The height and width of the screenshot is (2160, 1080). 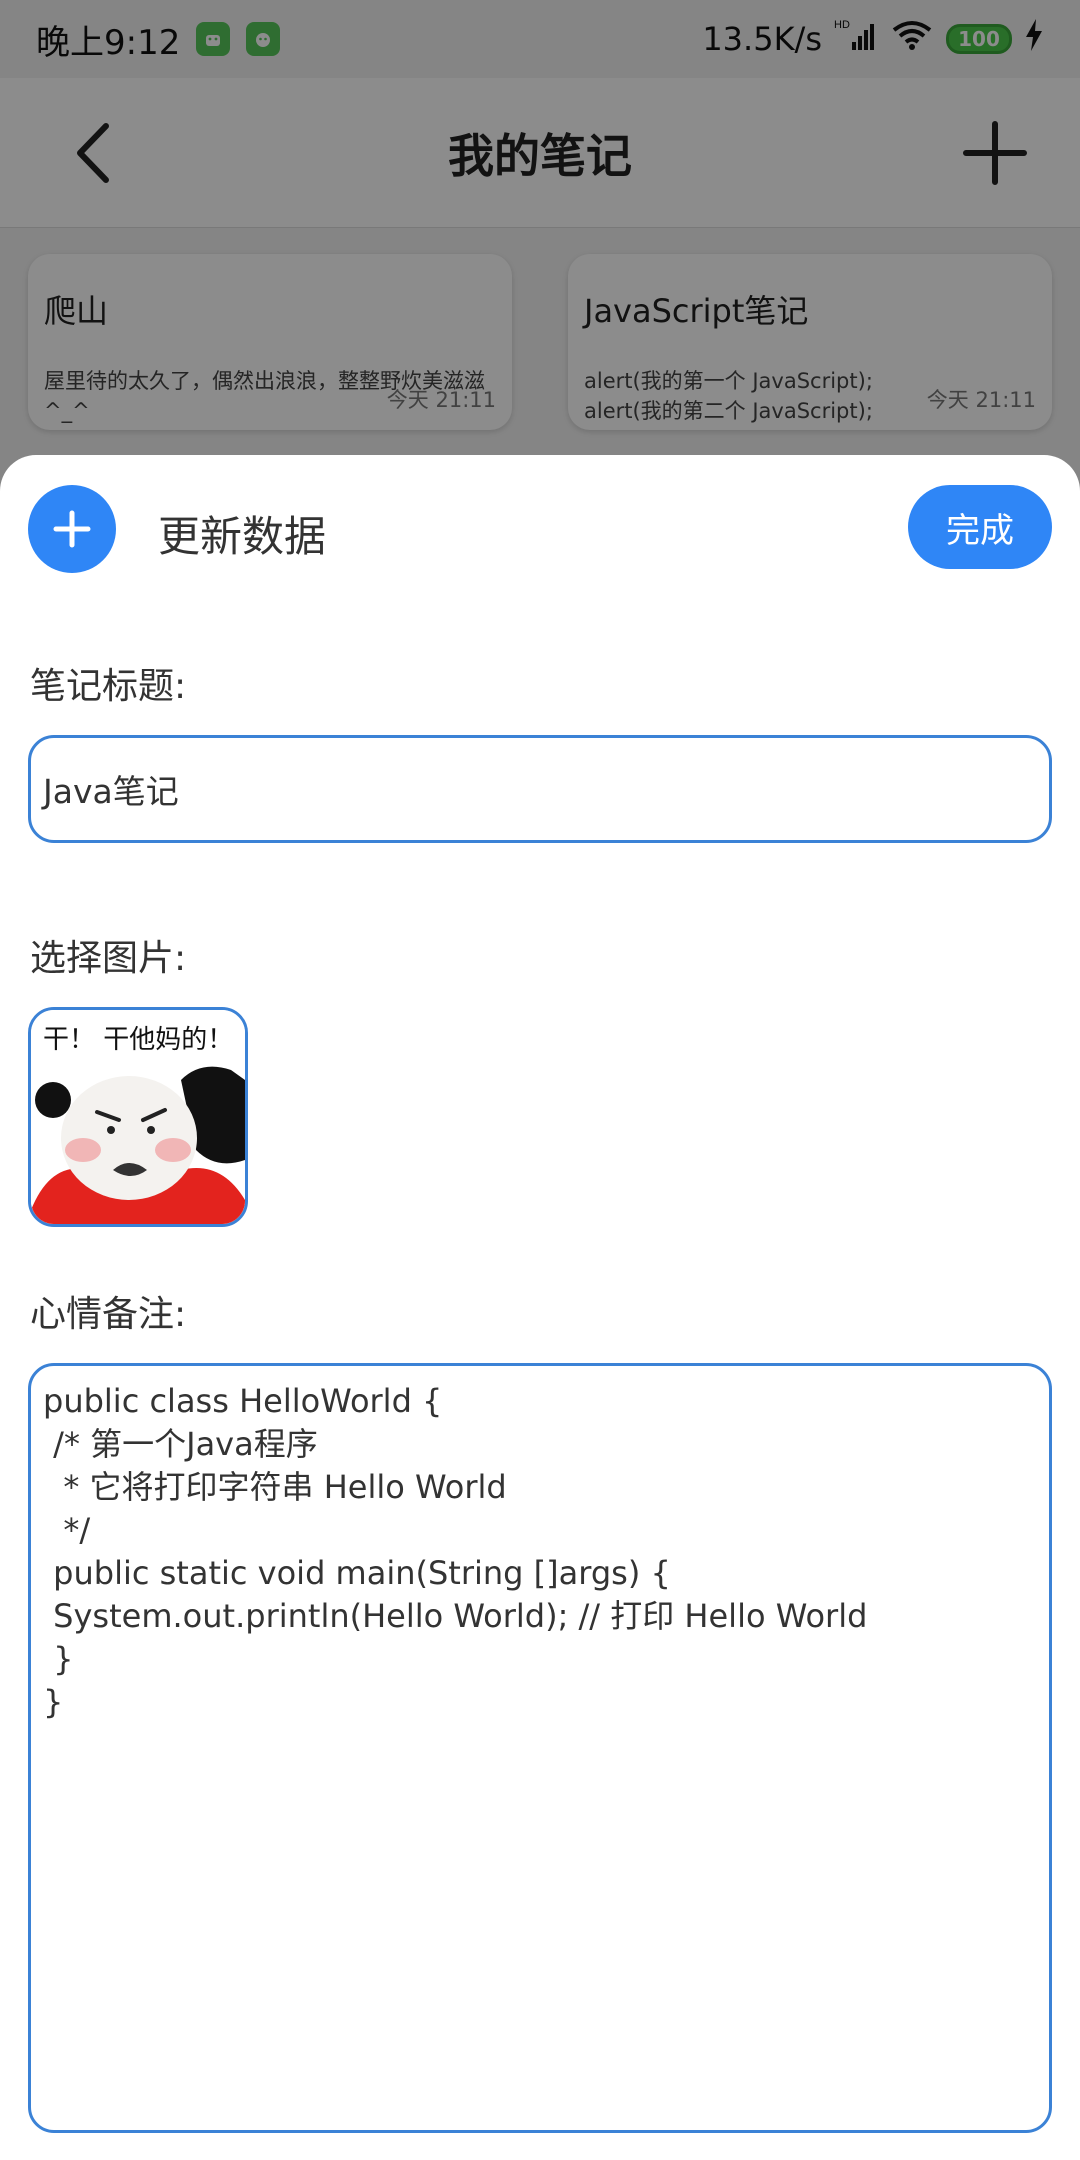 I want to click on selected-image: 干！ 干他妈的！, so click(x=138, y=1117).